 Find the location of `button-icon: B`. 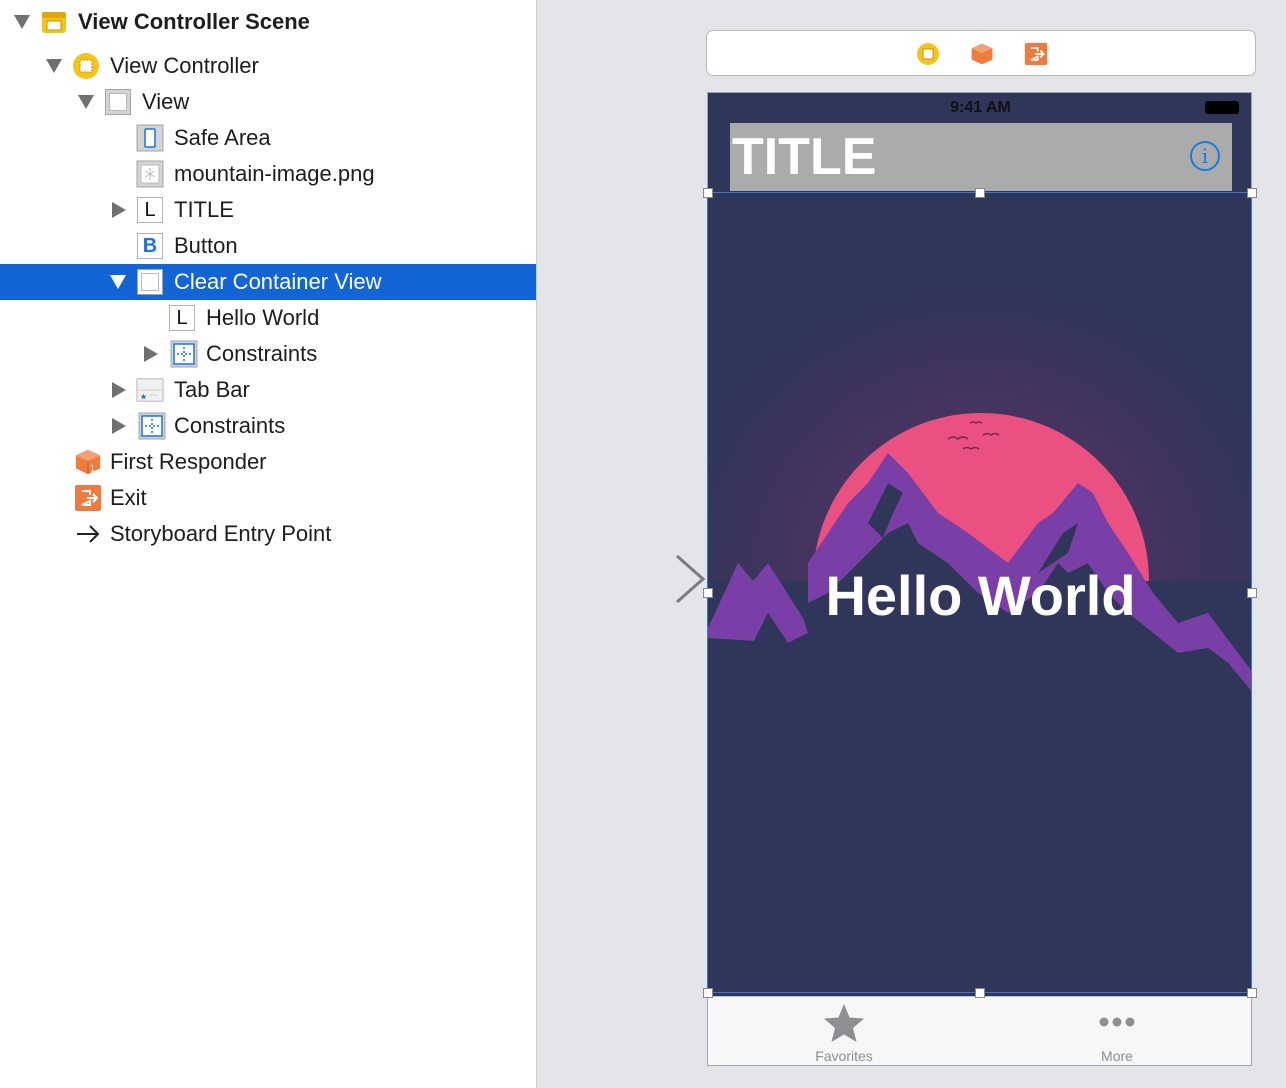

button-icon: B is located at coordinates (150, 246).